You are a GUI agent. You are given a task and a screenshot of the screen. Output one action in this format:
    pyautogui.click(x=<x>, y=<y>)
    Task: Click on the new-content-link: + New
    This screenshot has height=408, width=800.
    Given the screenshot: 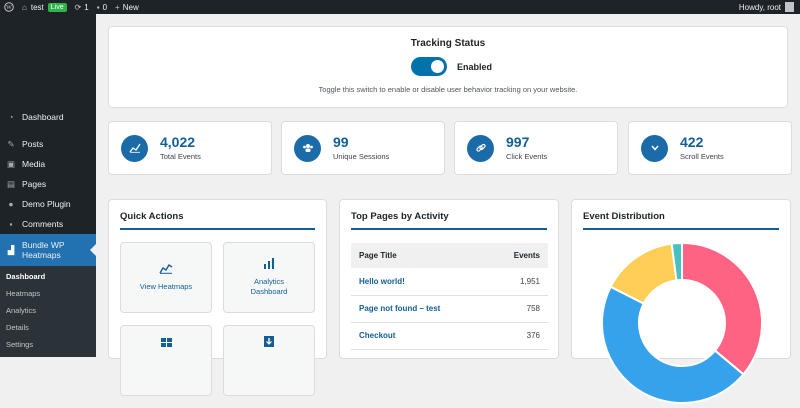 What is the action you would take?
    pyautogui.click(x=127, y=7)
    